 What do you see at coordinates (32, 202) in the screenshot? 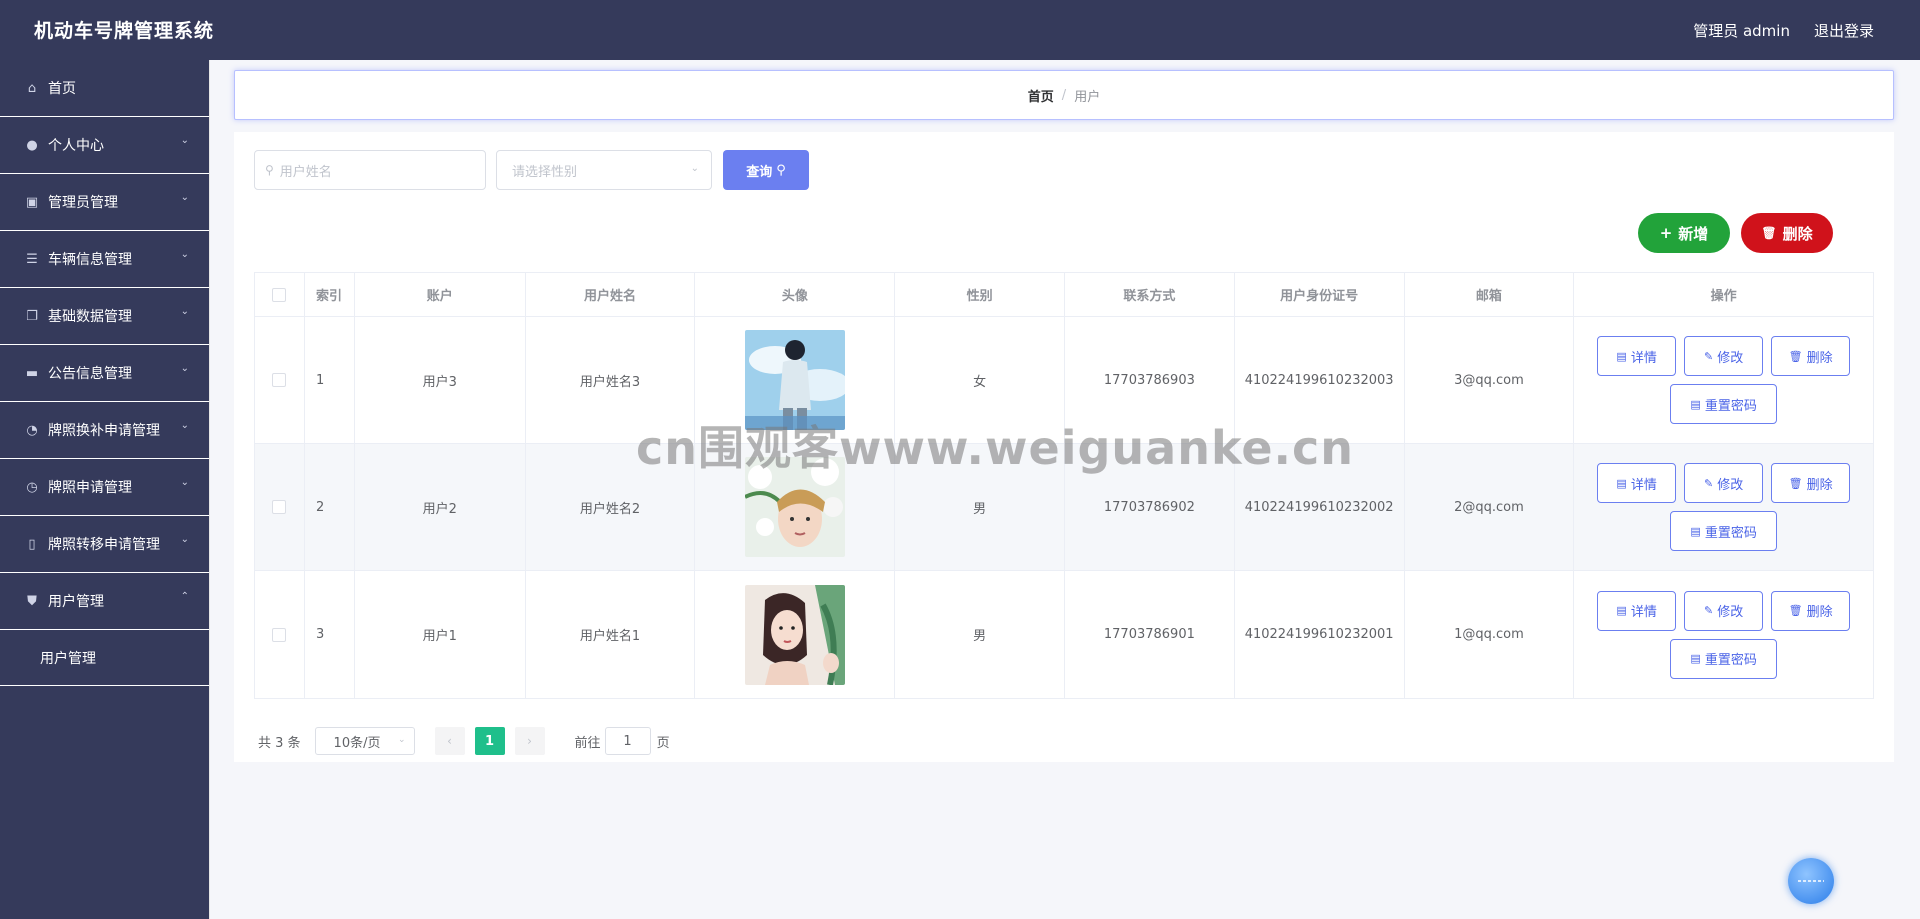
I see `chart-icon: ▣` at bounding box center [32, 202].